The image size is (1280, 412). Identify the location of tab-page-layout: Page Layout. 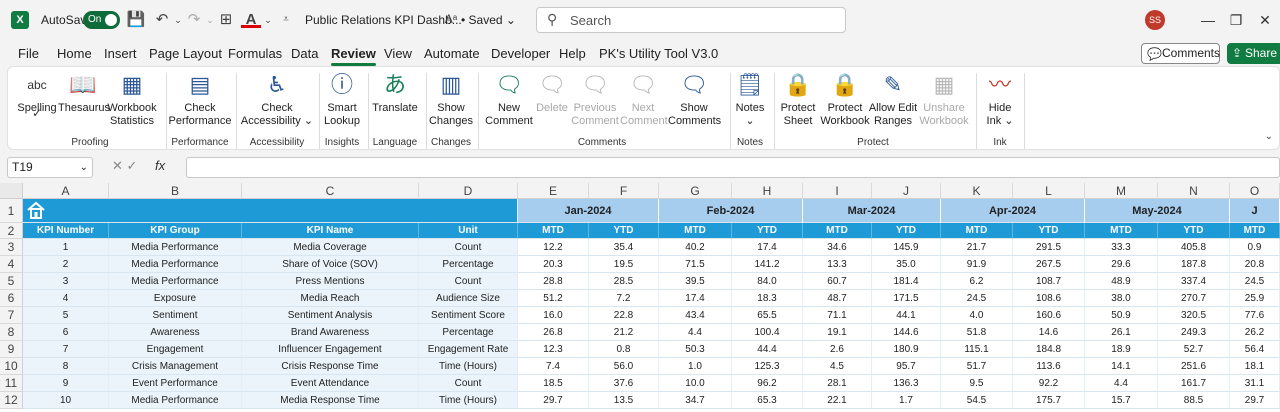
(185, 53).